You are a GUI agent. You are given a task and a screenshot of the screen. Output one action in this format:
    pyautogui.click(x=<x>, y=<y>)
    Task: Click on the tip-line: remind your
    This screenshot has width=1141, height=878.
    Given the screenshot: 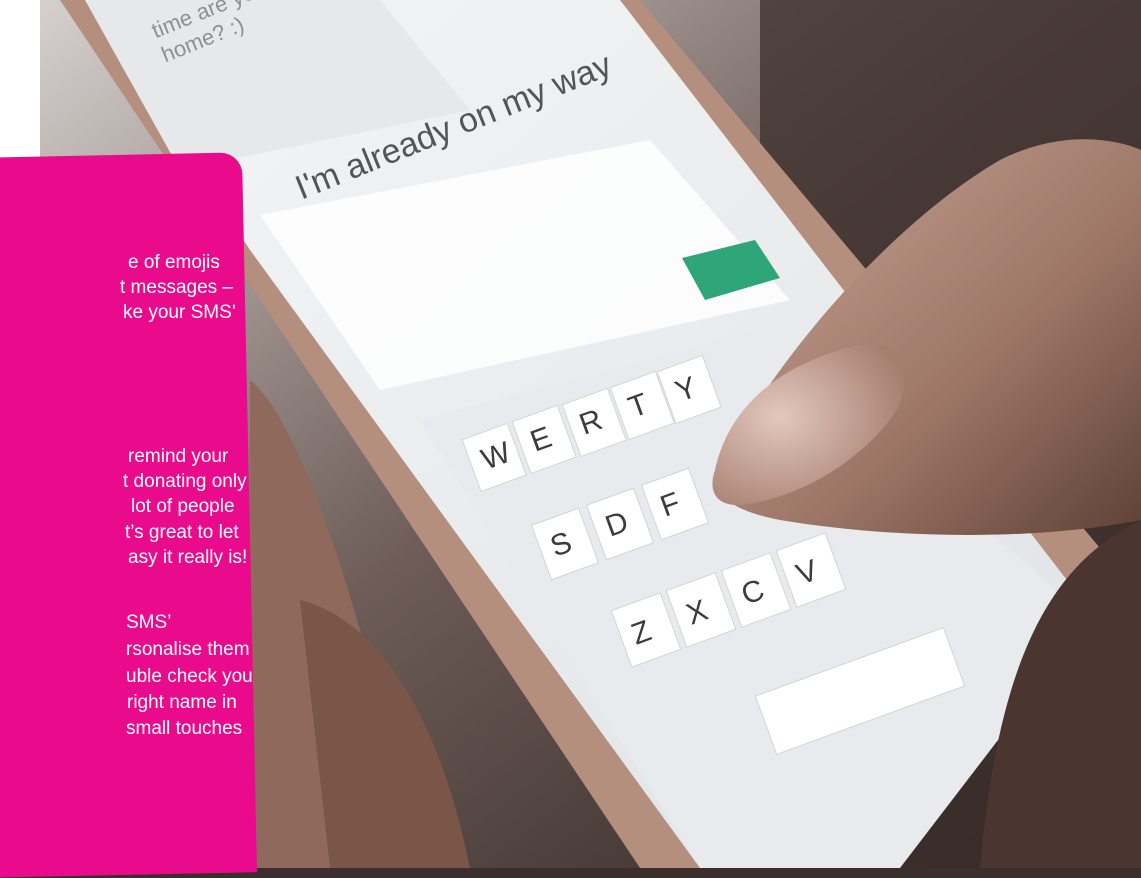 What is the action you would take?
    pyautogui.click(x=178, y=456)
    